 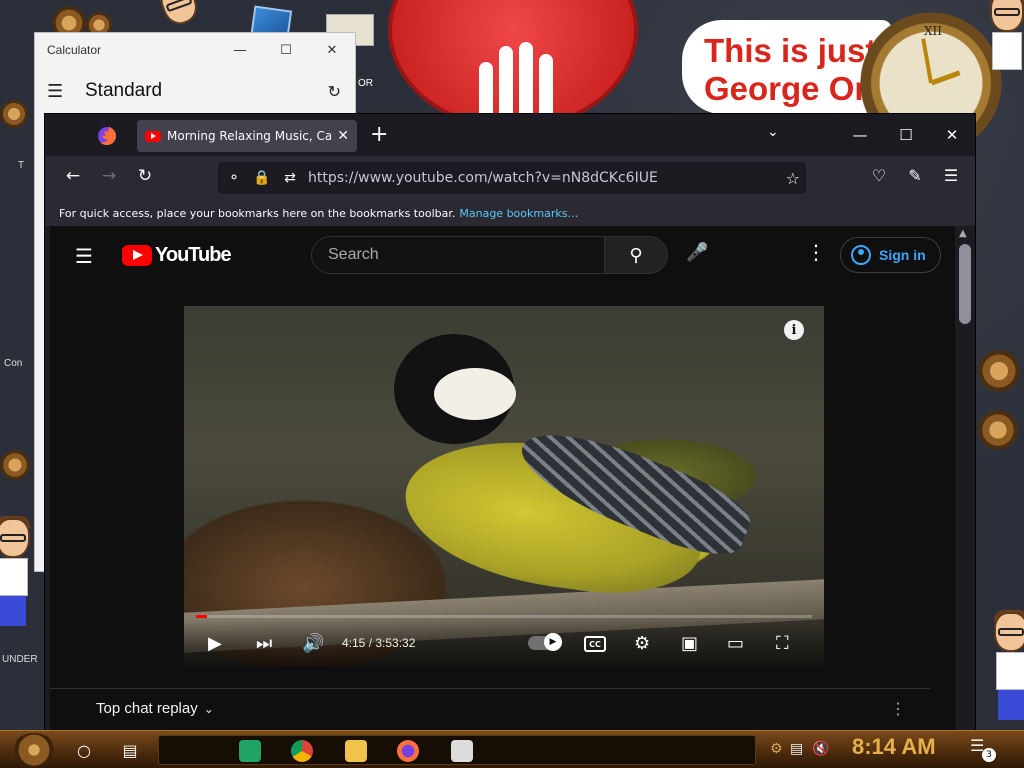 What do you see at coordinates (965, 479) in the screenshot?
I see `page-scrollbar: ▲` at bounding box center [965, 479].